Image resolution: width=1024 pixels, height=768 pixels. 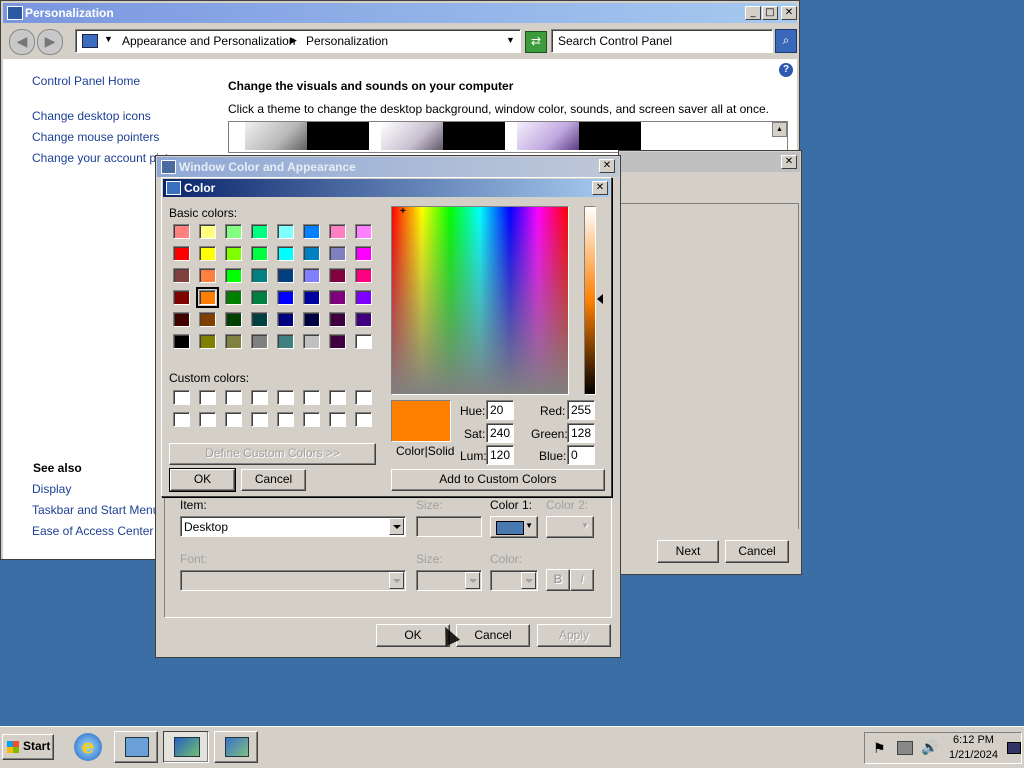 What do you see at coordinates (22, 42) in the screenshot?
I see `back-button: ◀` at bounding box center [22, 42].